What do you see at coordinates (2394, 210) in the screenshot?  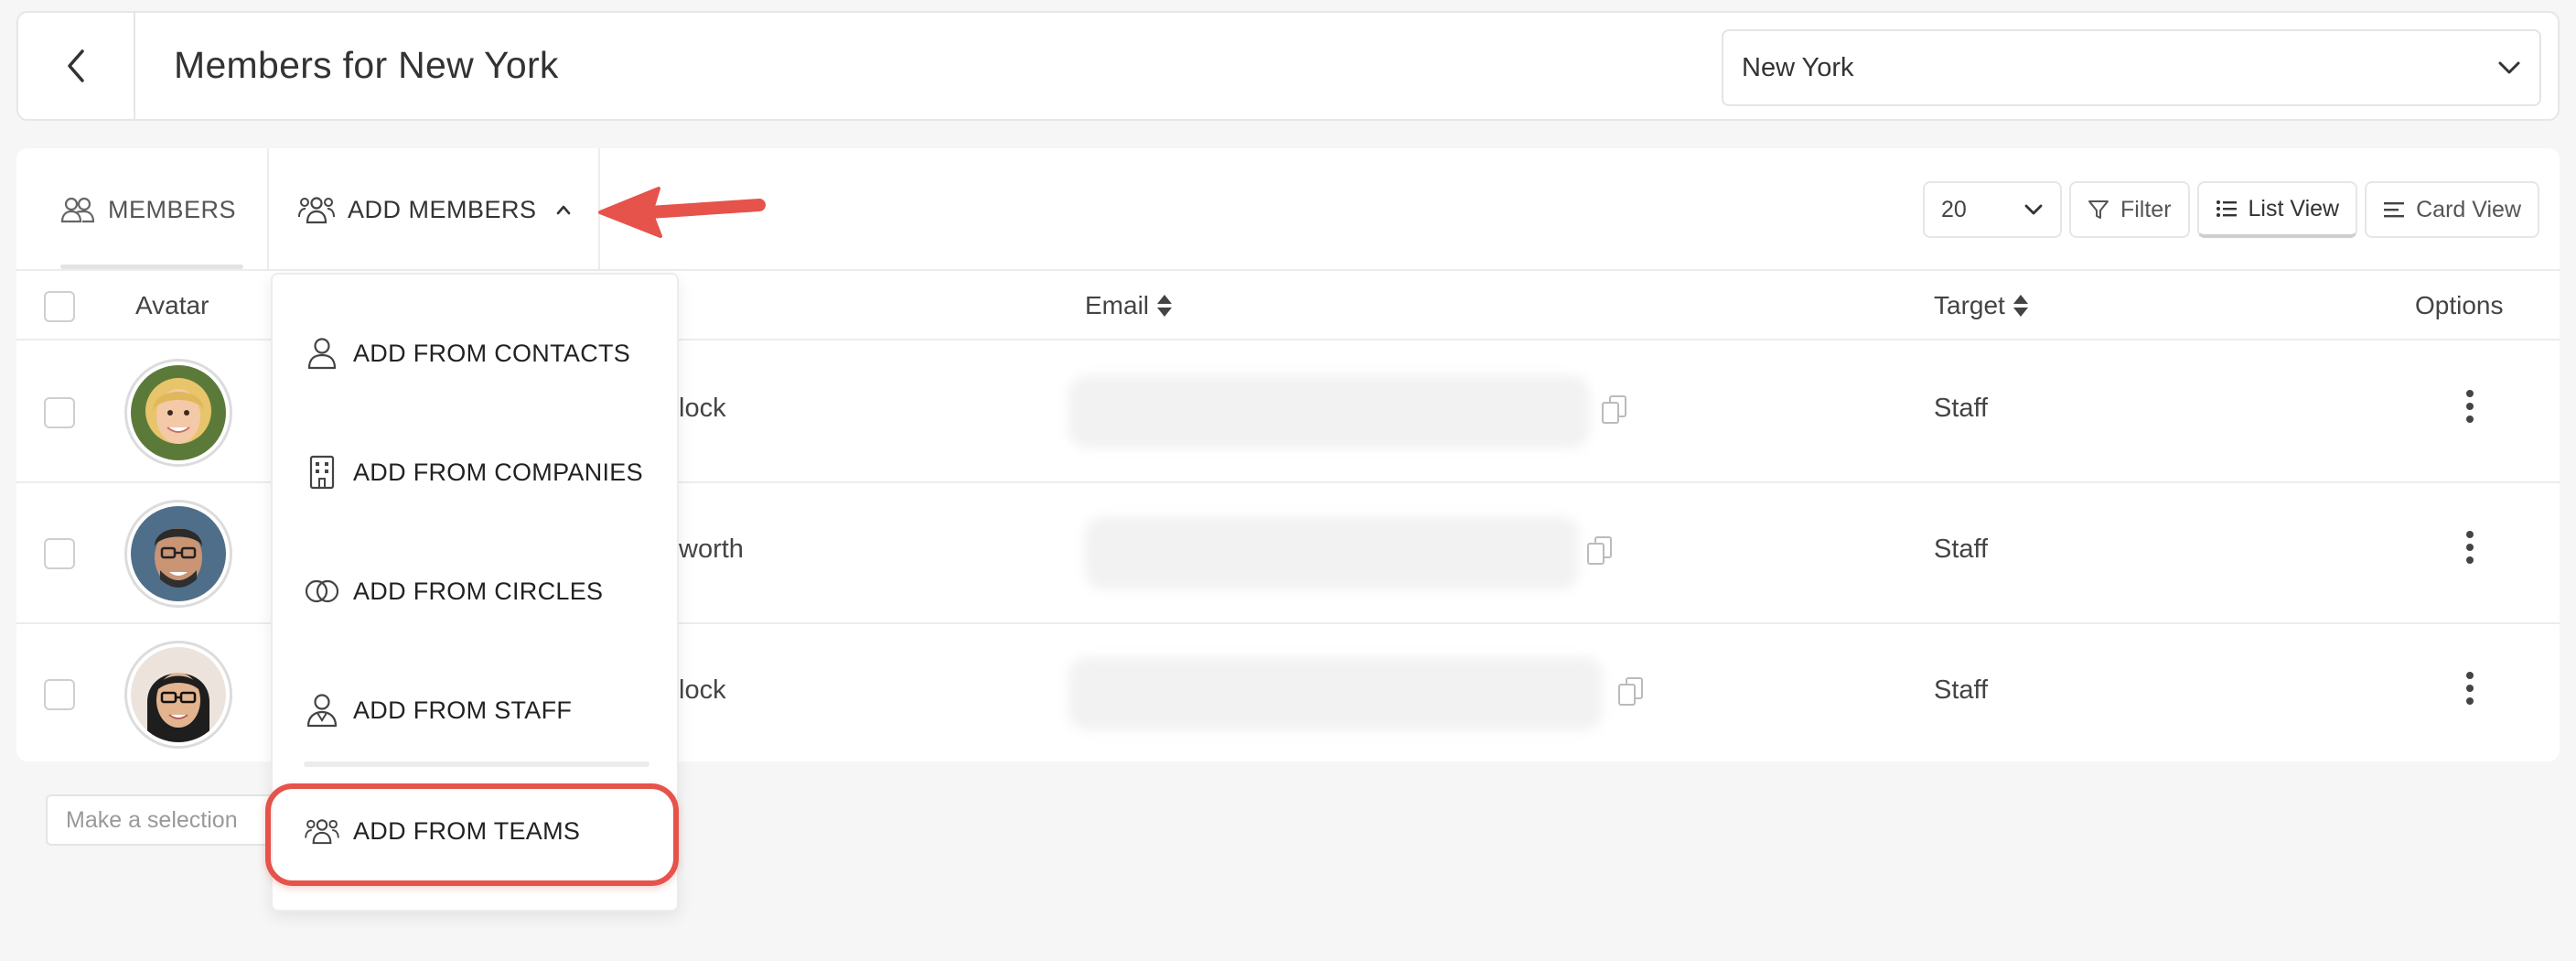 I see `card-view-icon` at bounding box center [2394, 210].